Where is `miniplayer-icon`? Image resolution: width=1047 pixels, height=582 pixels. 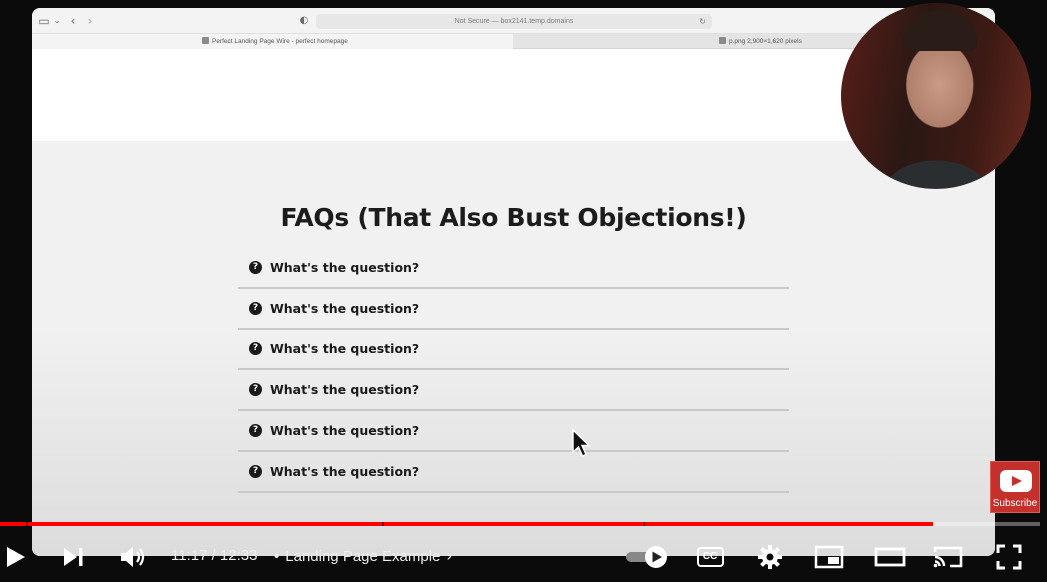 miniplayer-icon is located at coordinates (829, 557).